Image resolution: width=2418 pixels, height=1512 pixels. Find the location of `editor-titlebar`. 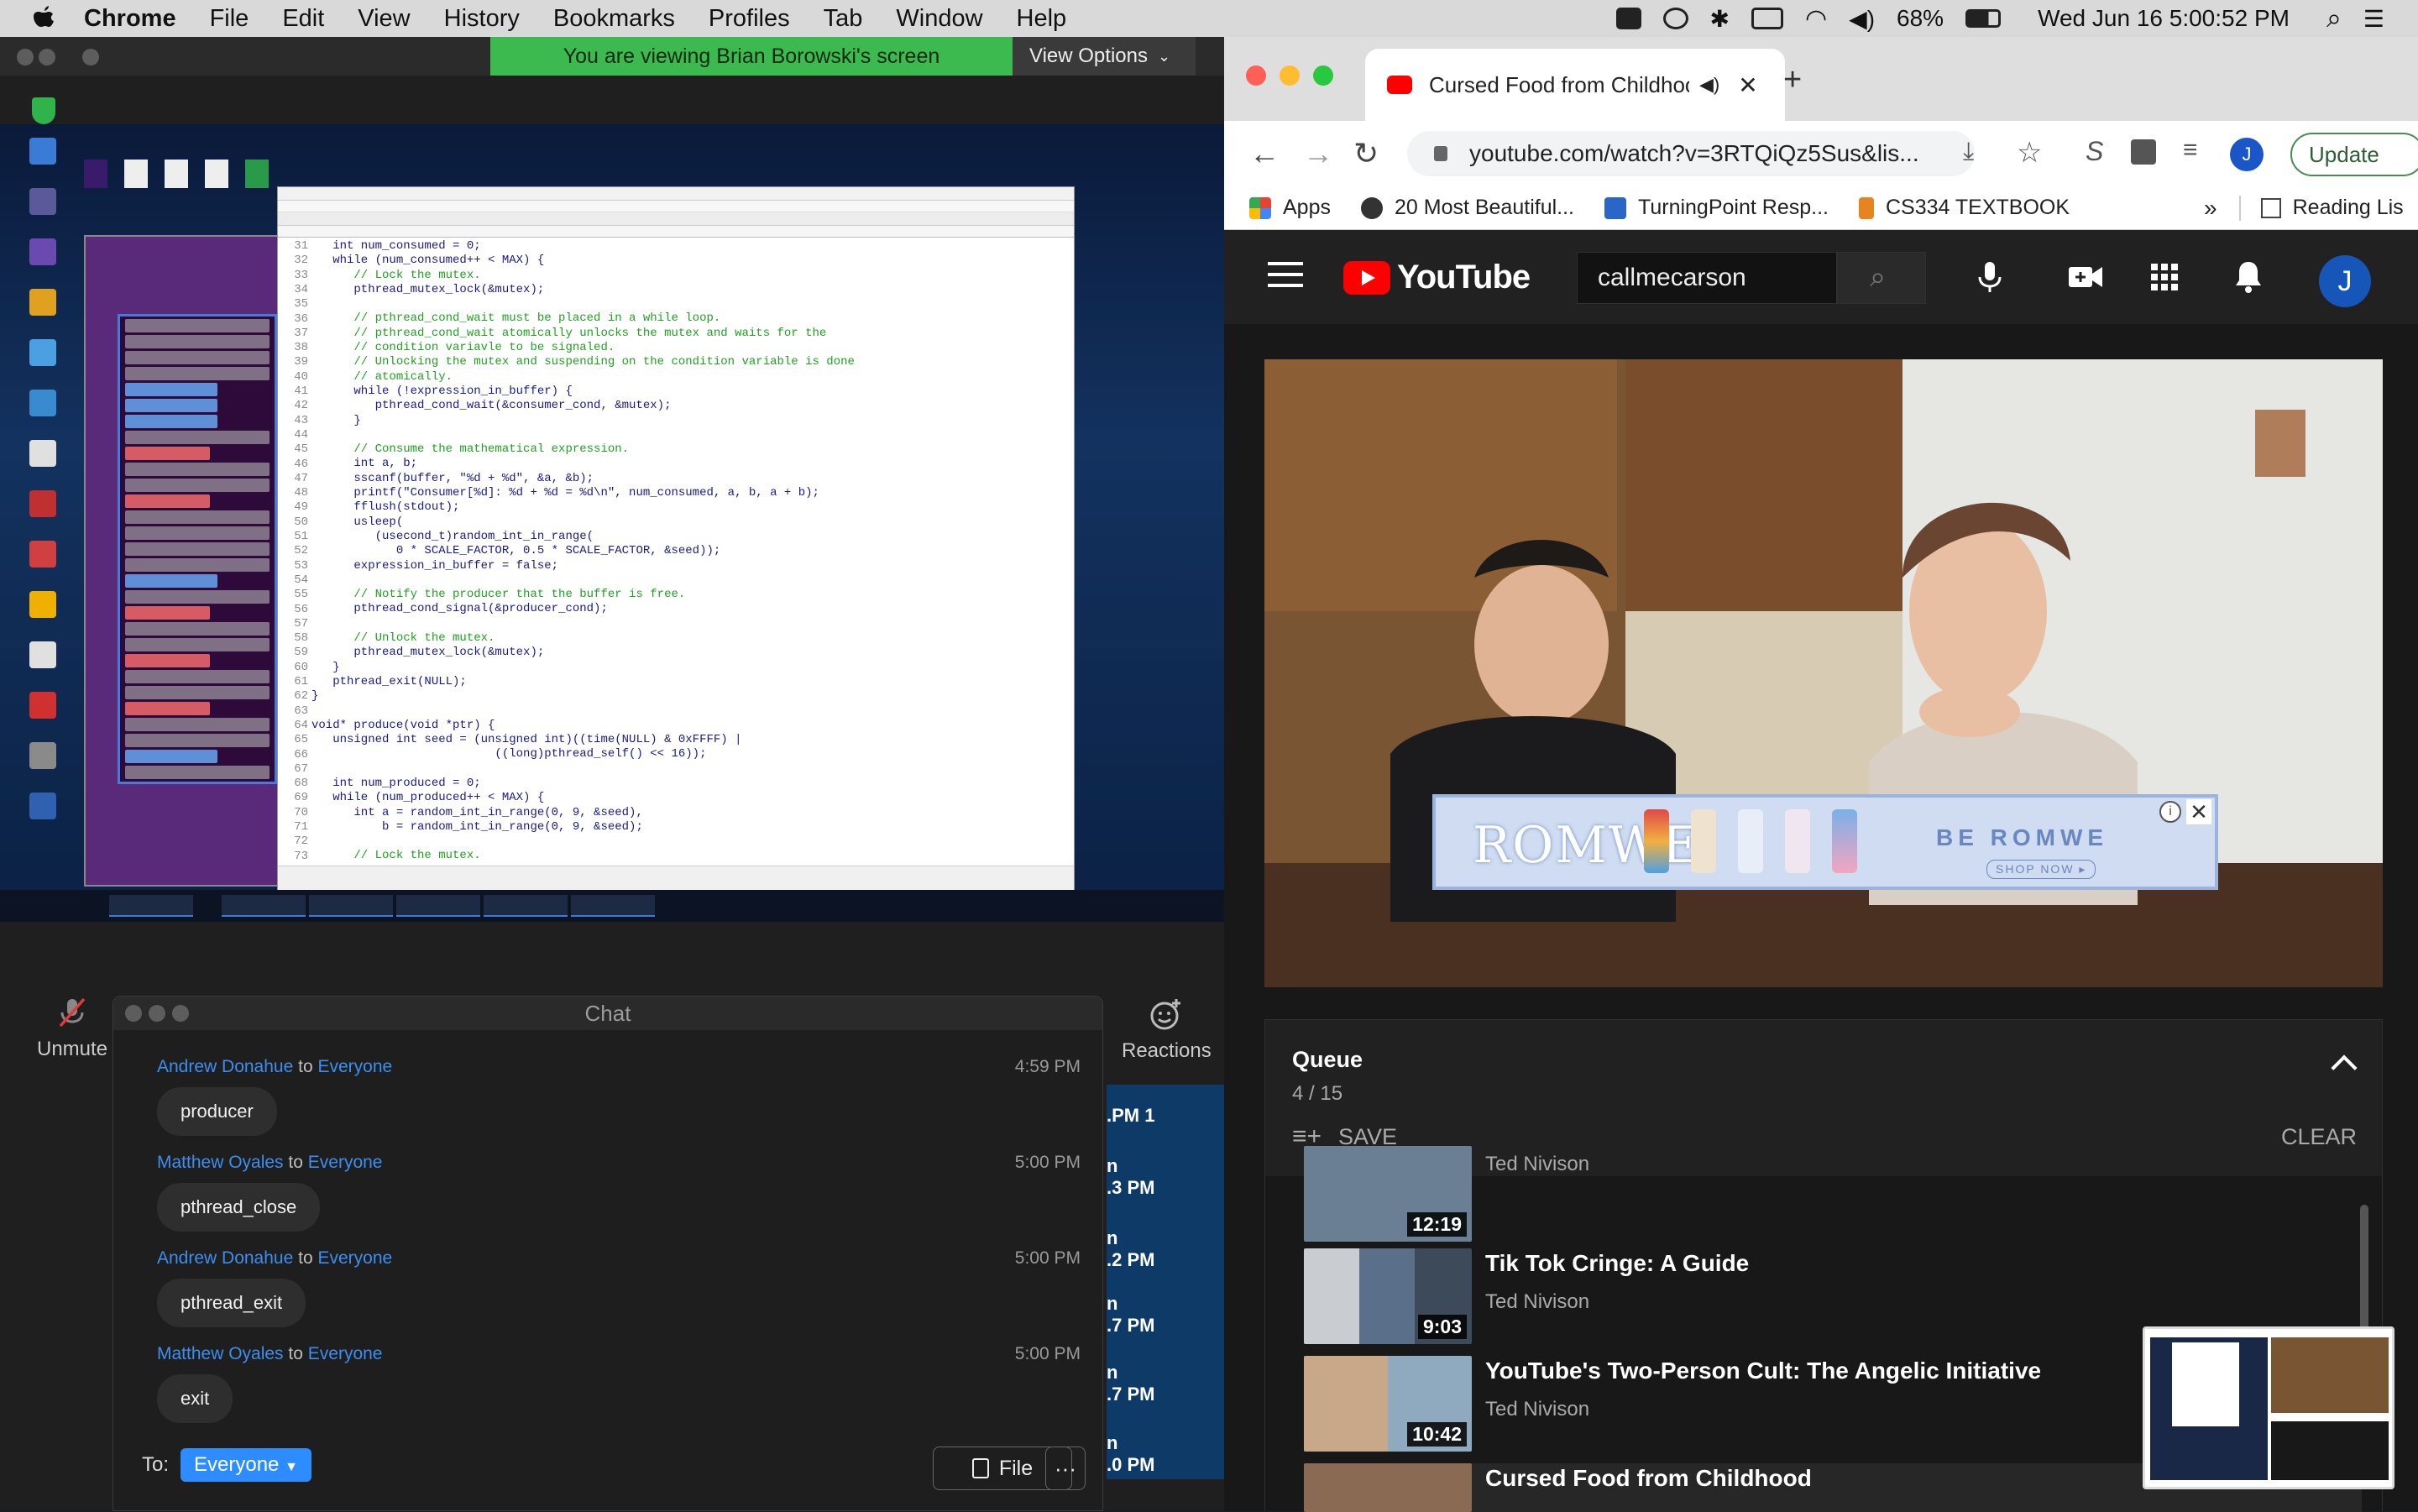

editor-titlebar is located at coordinates (676, 194).